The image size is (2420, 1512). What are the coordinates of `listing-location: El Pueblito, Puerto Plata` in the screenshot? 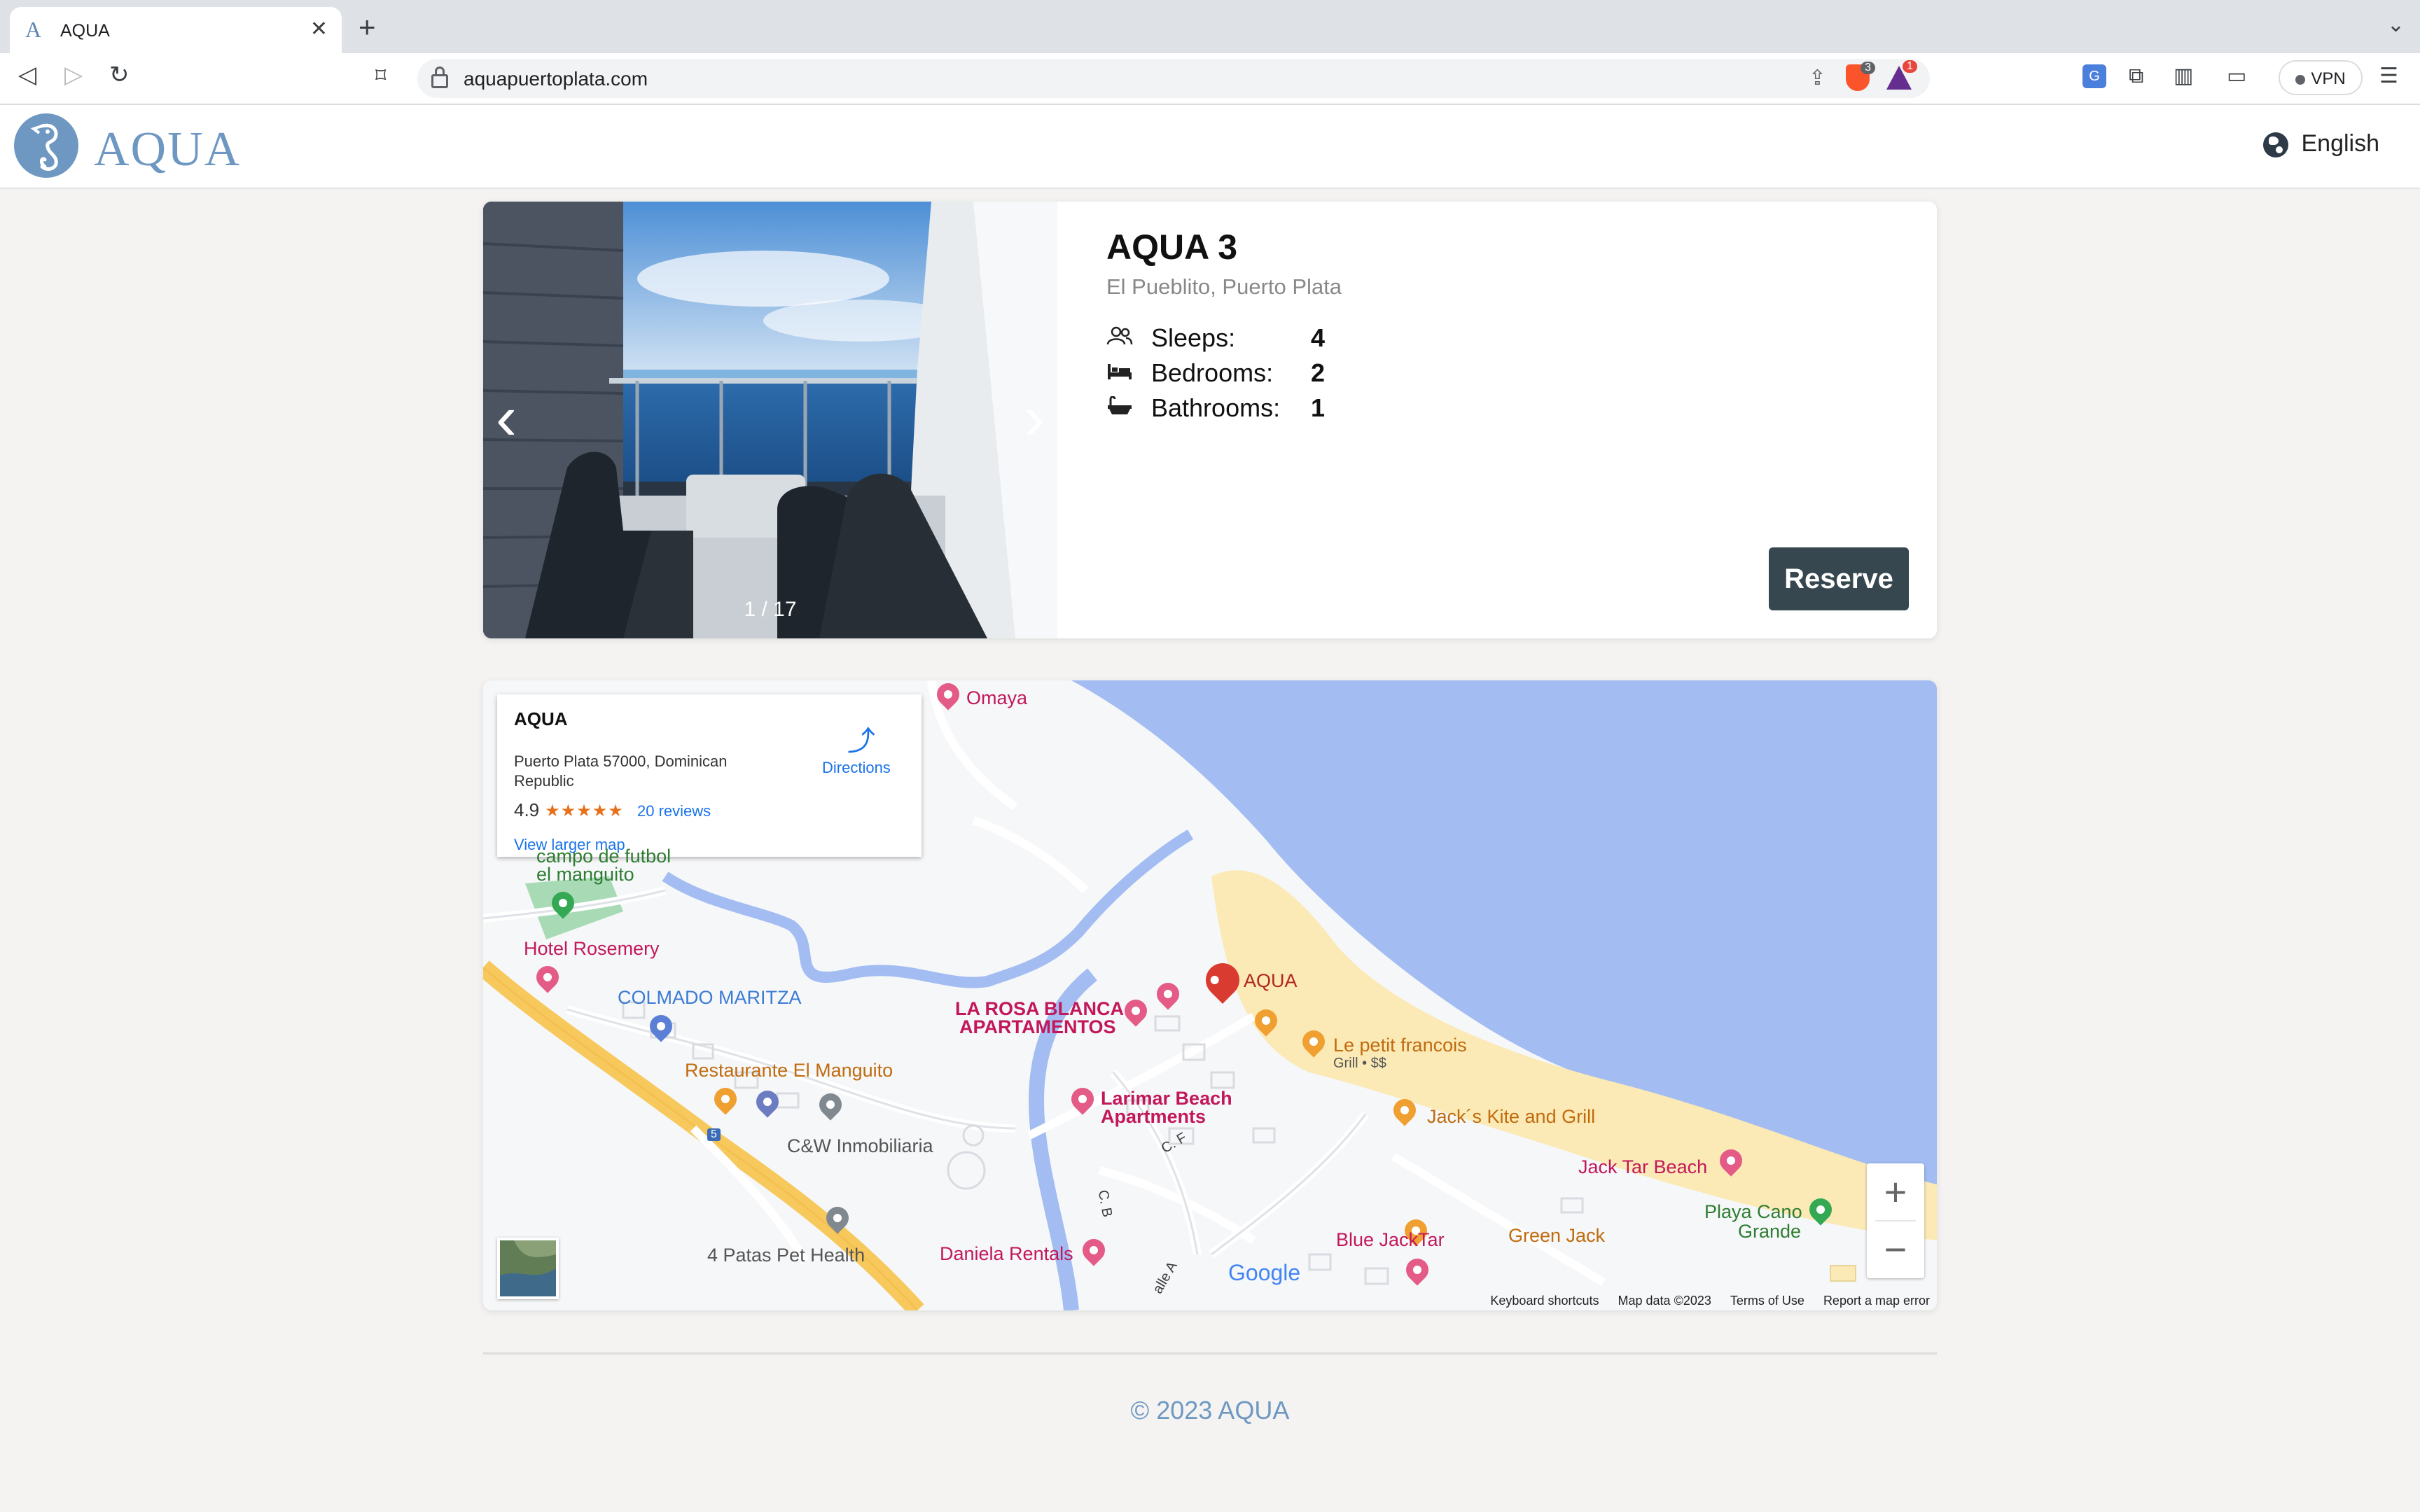 It's located at (1224, 286).